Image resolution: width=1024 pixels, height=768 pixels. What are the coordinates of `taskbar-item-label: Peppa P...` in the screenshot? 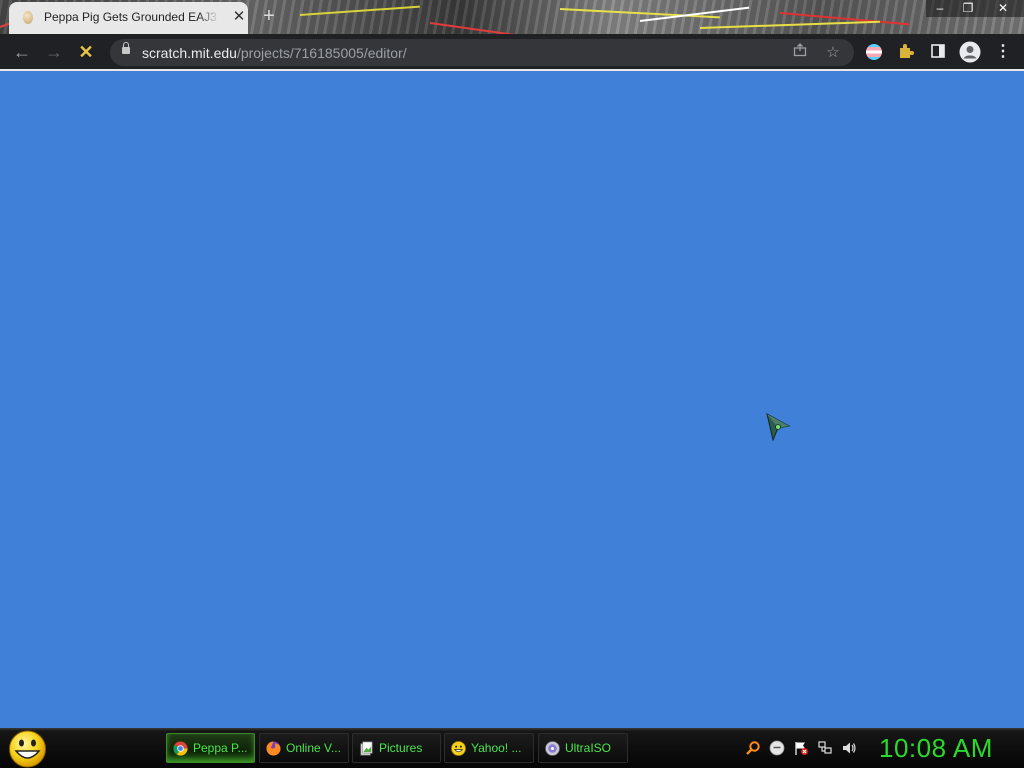 It's located at (220, 748).